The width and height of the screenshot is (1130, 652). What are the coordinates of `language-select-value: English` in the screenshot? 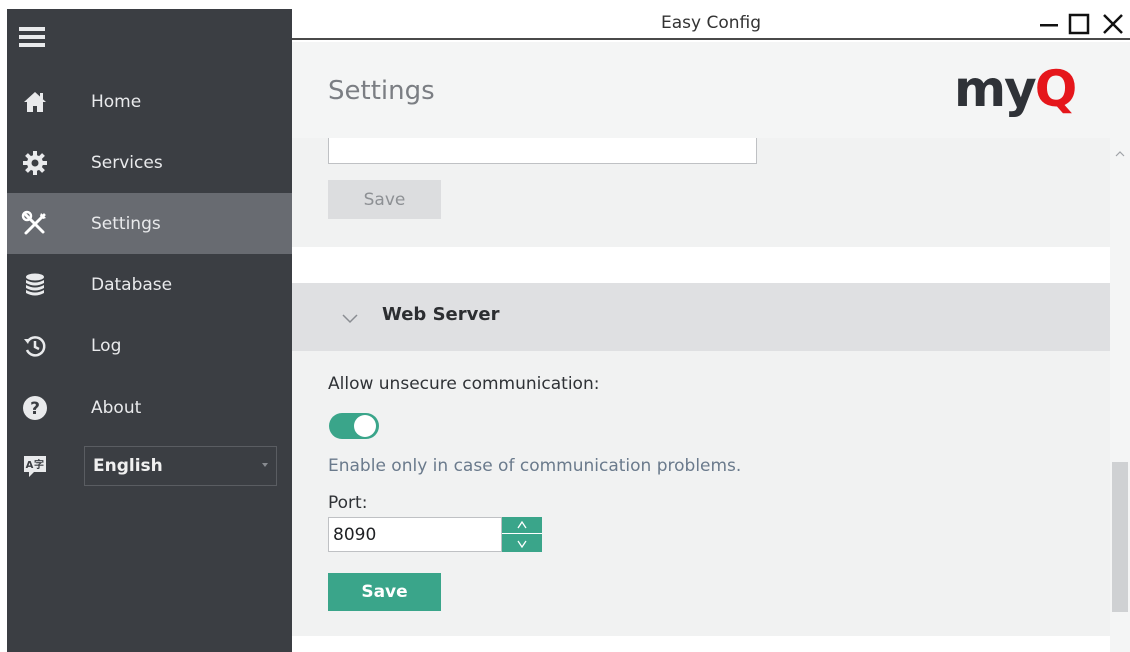 It's located at (128, 466).